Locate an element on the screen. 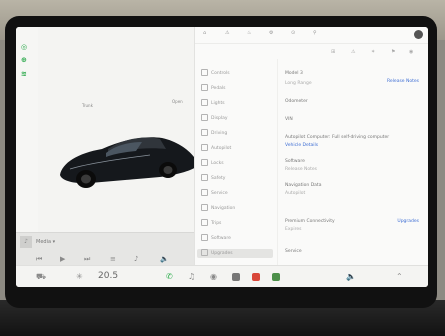  menu-item-display: Display is located at coordinates (214, 118).